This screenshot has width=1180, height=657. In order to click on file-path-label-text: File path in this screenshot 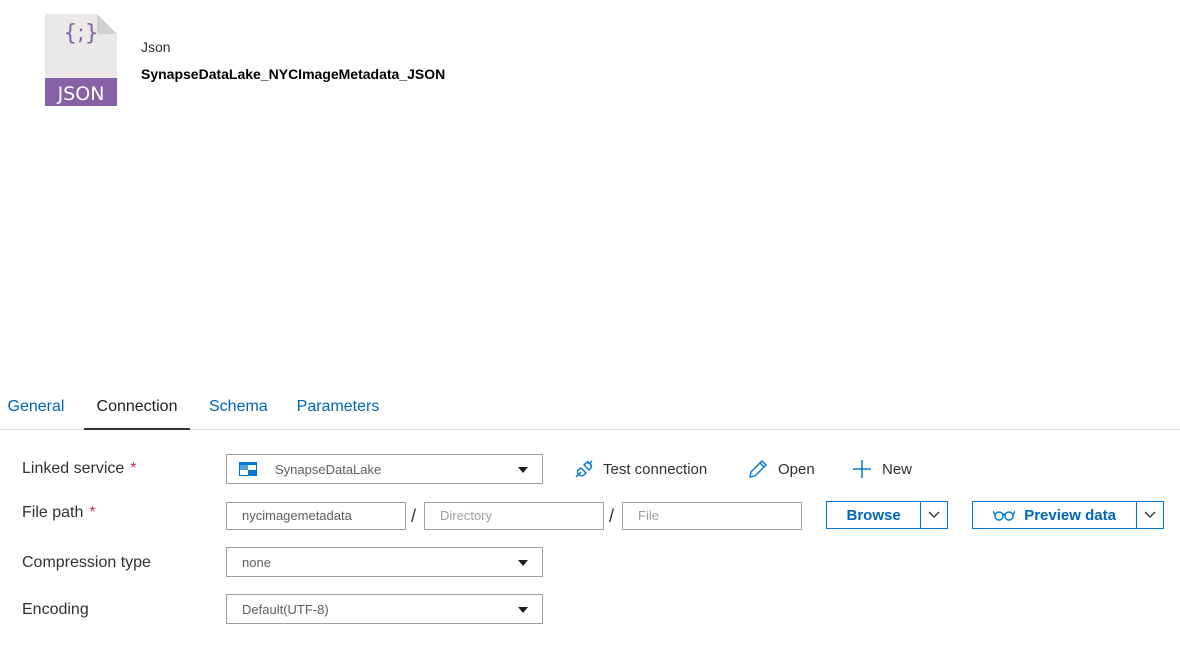, I will do `click(53, 512)`.